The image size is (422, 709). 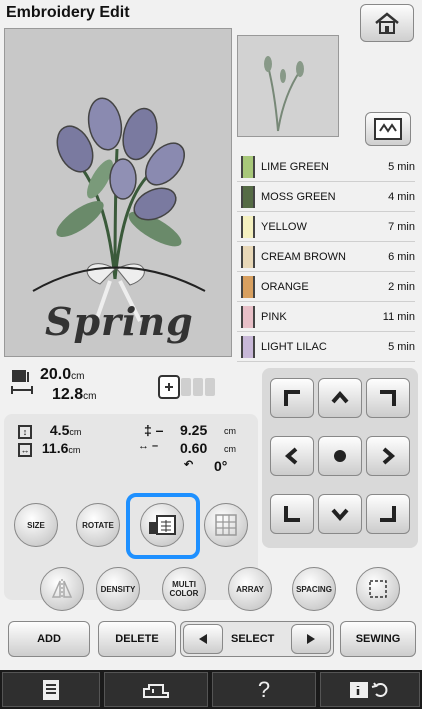 I want to click on thread-name: LIME GREEN, so click(x=295, y=166).